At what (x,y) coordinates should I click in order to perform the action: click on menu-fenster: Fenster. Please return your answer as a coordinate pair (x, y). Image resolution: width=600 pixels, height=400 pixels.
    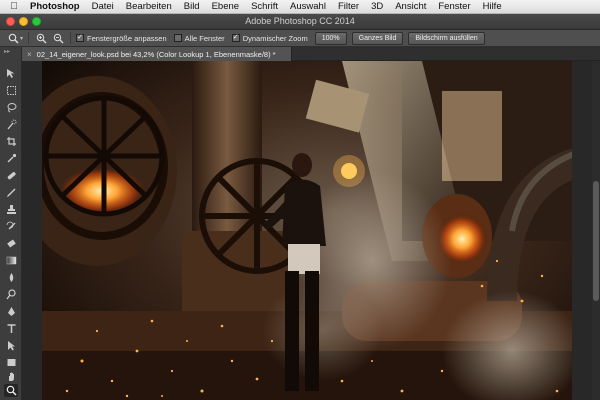
    Looking at the image, I should click on (454, 6).